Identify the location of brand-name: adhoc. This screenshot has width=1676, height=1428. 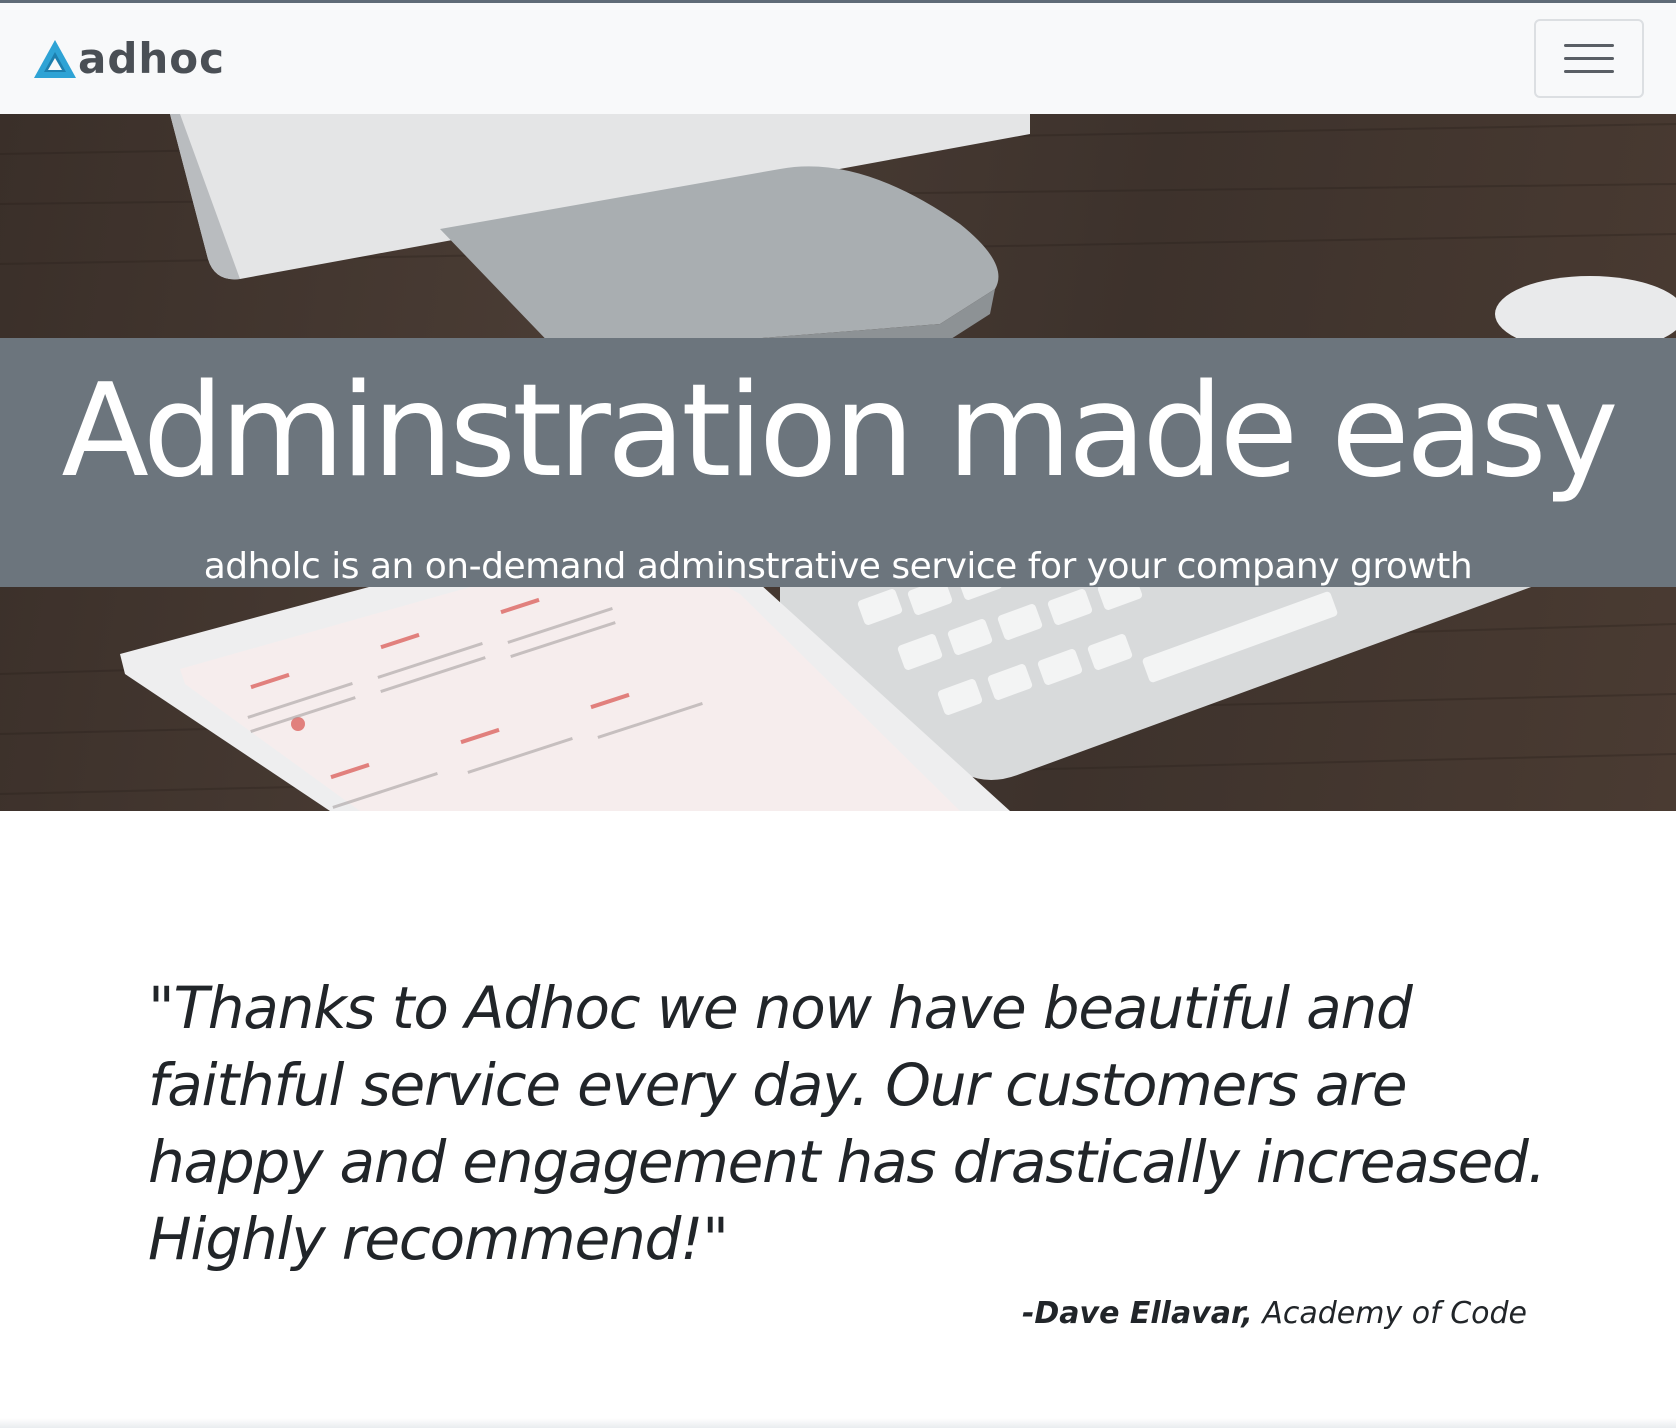
(152, 58).